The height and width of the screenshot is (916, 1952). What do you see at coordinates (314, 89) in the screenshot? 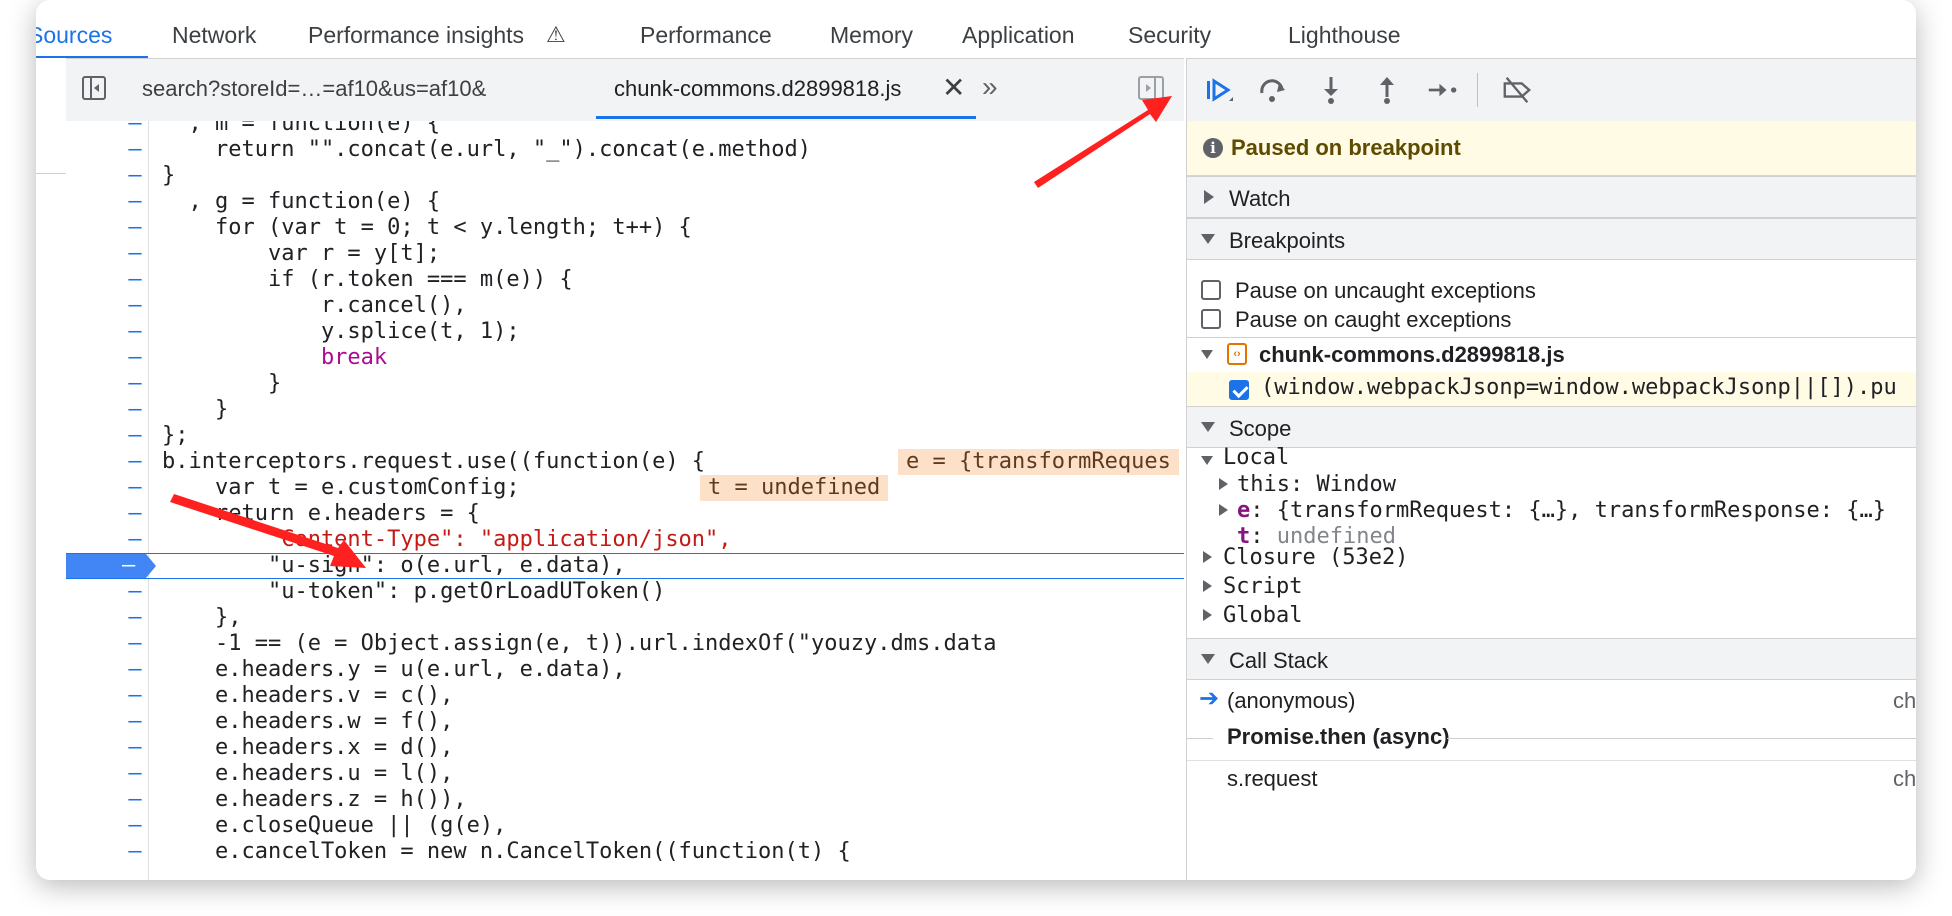
I see `editor-tab-search: search?storeId=…=af10&us=af10&` at bounding box center [314, 89].